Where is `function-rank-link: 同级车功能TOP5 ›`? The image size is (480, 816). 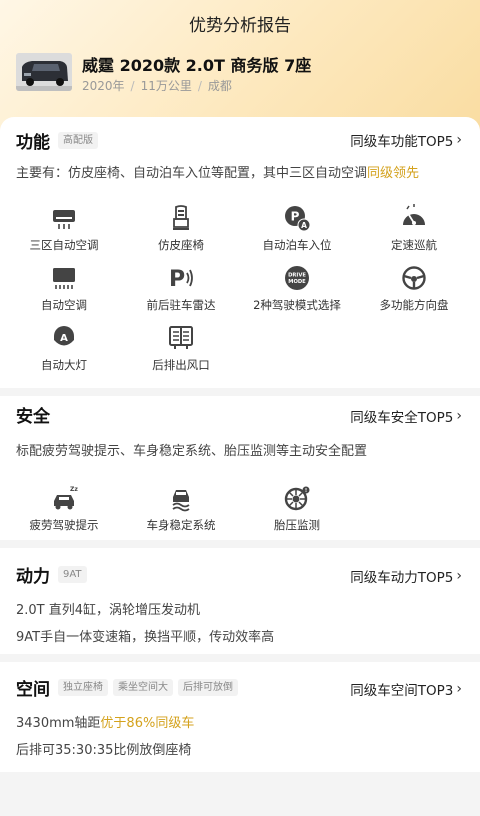
function-rank-link: 同级车功能TOP5 › is located at coordinates (406, 140).